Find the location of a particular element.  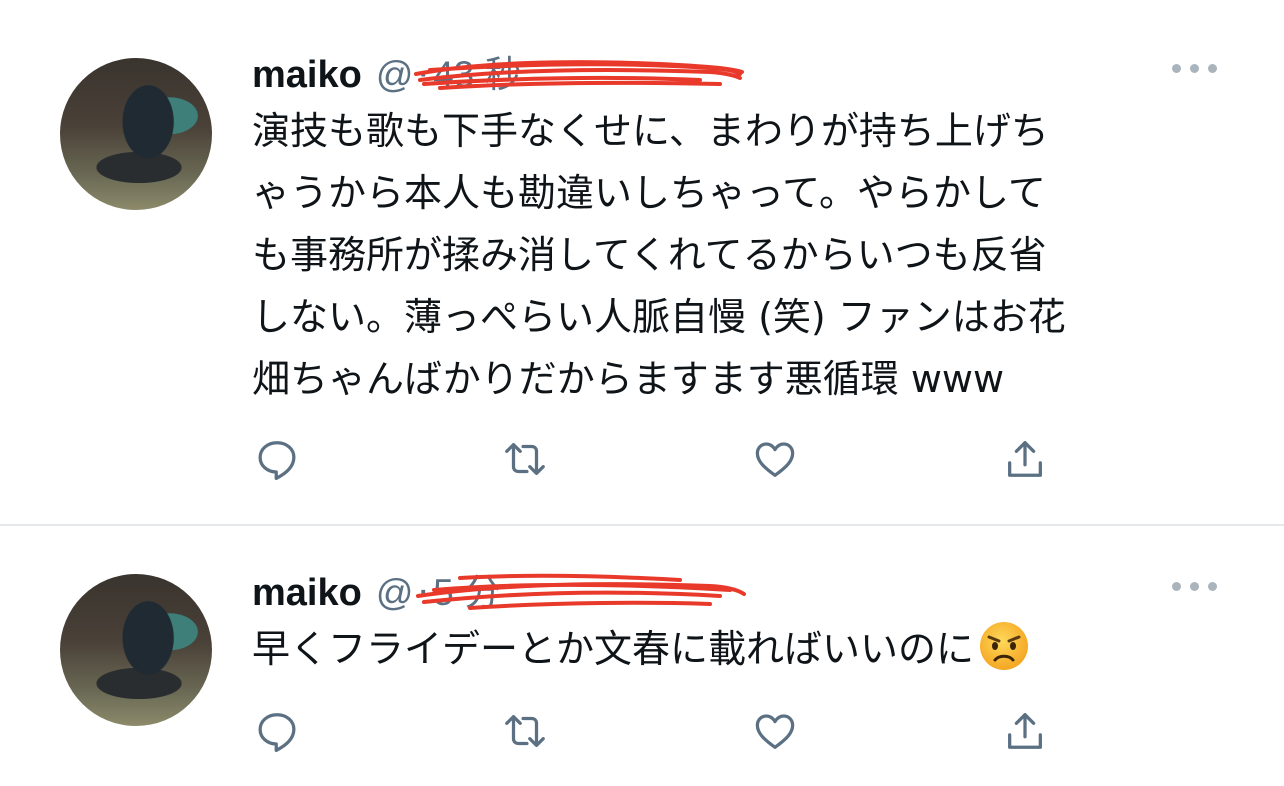

tweet-text: 早くフライデーとか文春に載ればいいのに is located at coordinates (732, 649).